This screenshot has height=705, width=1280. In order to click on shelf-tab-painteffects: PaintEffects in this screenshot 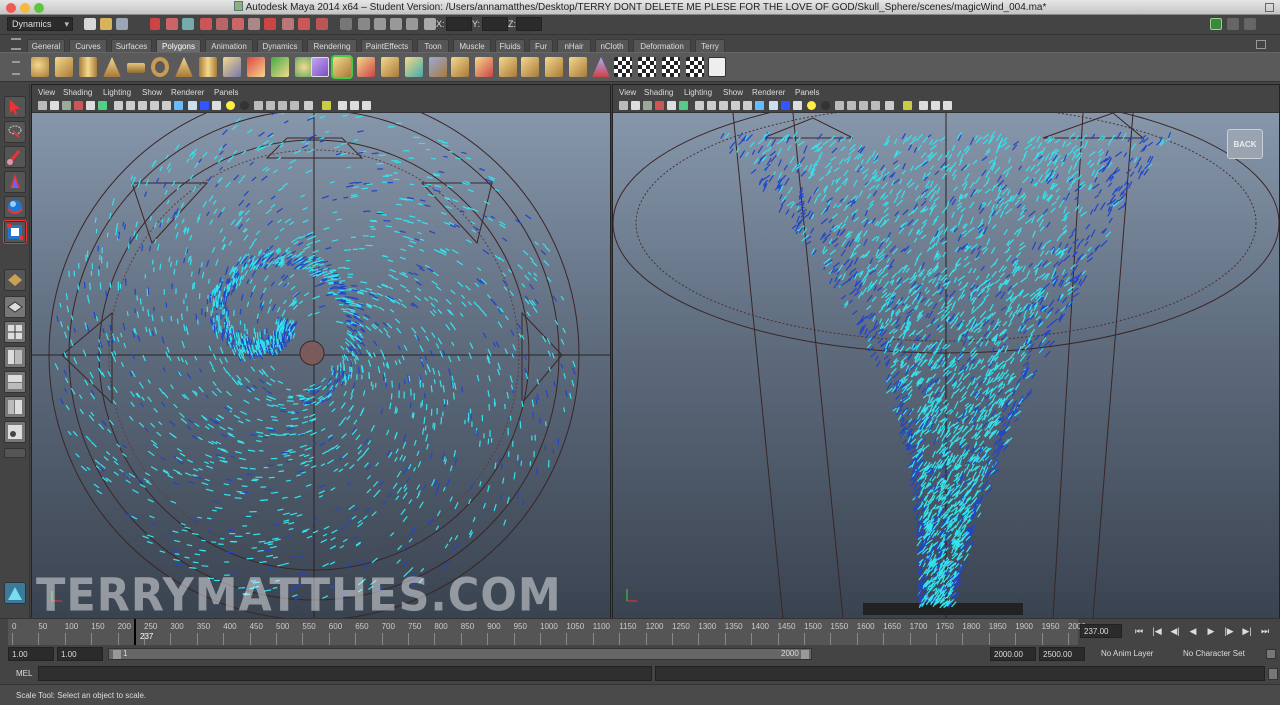, I will do `click(387, 45)`.